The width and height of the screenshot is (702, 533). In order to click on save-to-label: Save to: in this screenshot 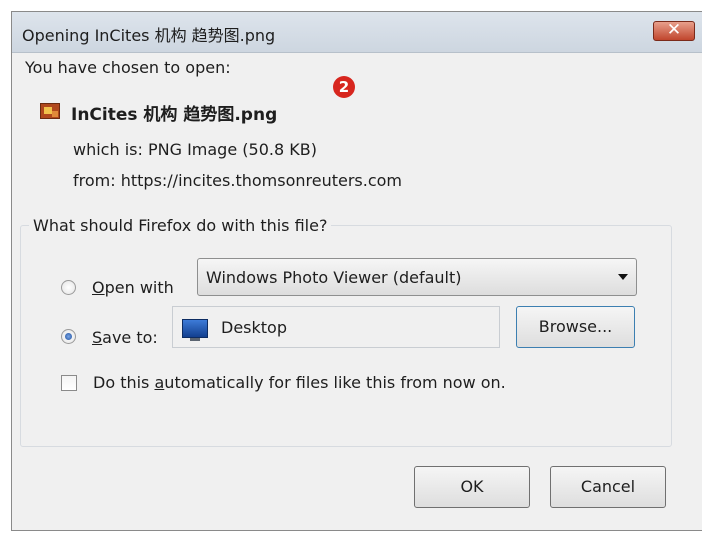, I will do `click(125, 337)`.